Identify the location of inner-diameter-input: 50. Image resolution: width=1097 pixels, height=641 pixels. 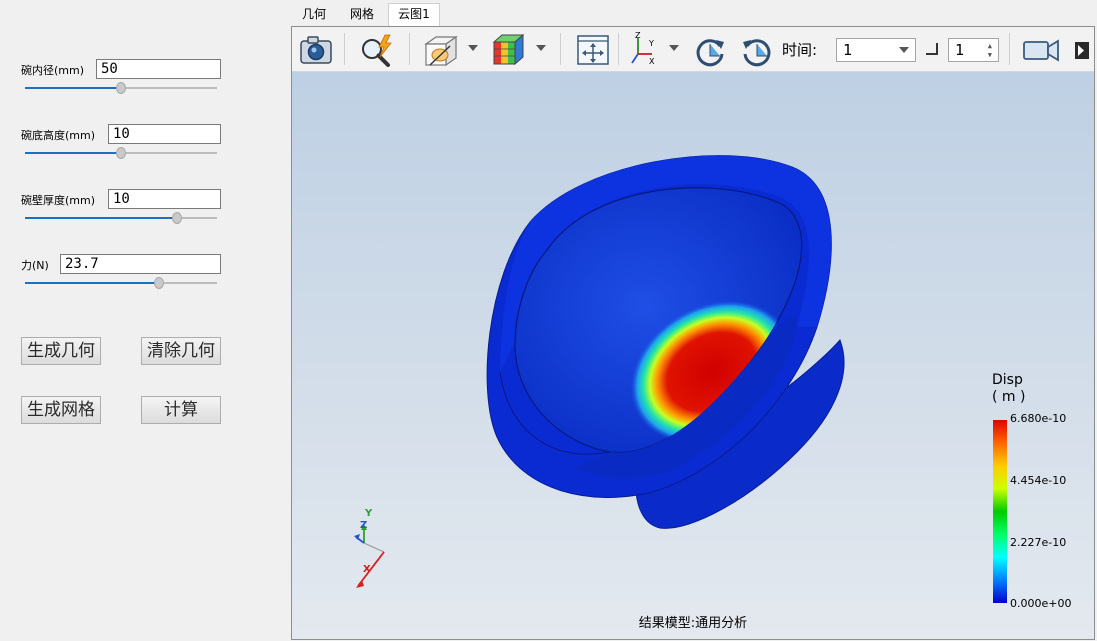
(158, 69).